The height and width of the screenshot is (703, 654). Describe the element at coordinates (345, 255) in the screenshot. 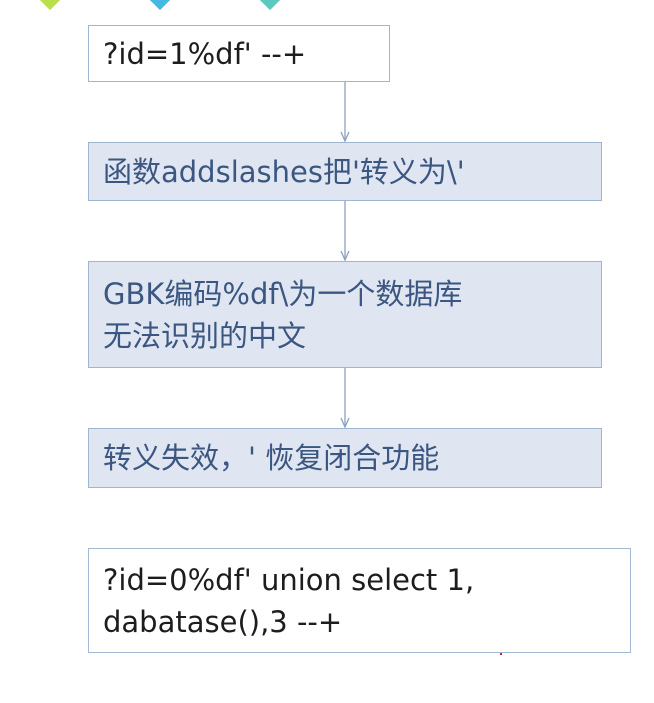

I see `flow-arrows` at that location.